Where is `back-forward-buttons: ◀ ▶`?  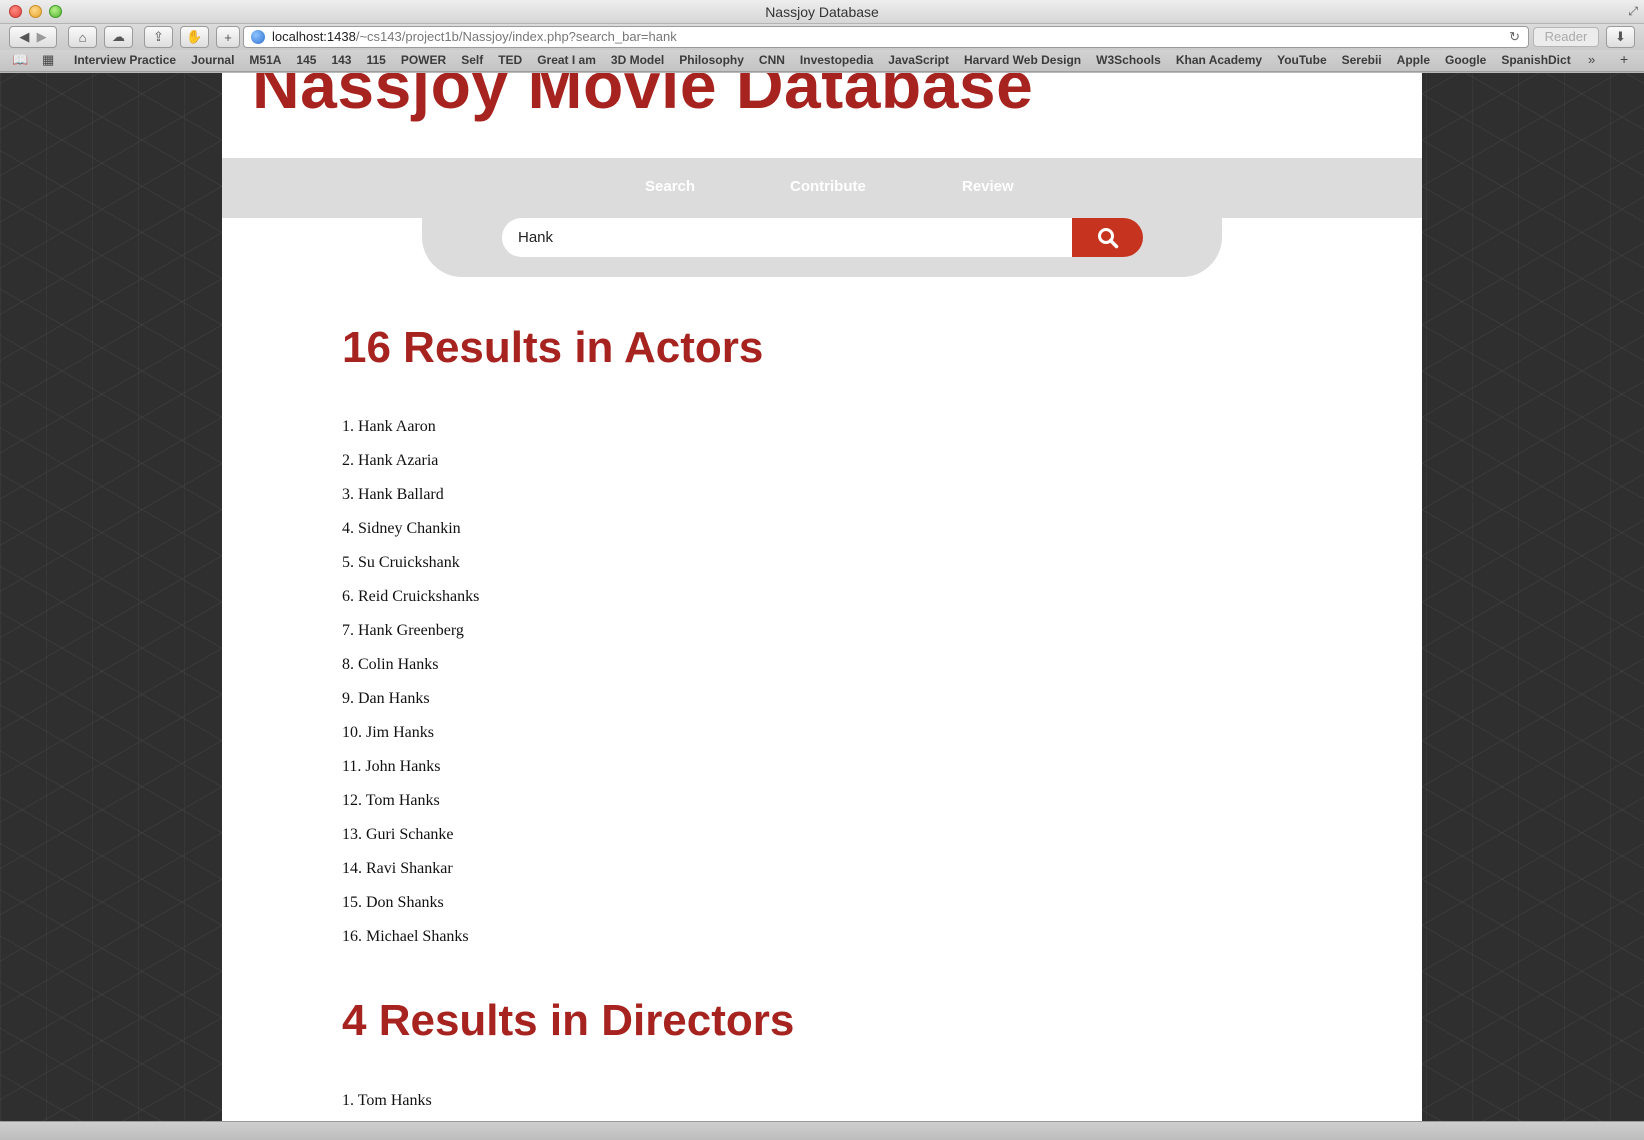
back-forward-buttons: ◀ ▶ is located at coordinates (33, 37).